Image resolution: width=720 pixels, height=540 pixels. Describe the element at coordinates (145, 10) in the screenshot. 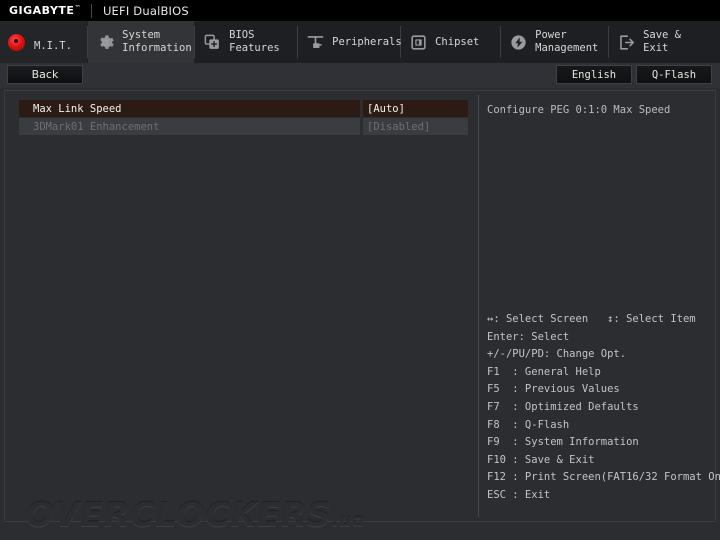

I see `suite-title: UEFI DualBIOS` at that location.